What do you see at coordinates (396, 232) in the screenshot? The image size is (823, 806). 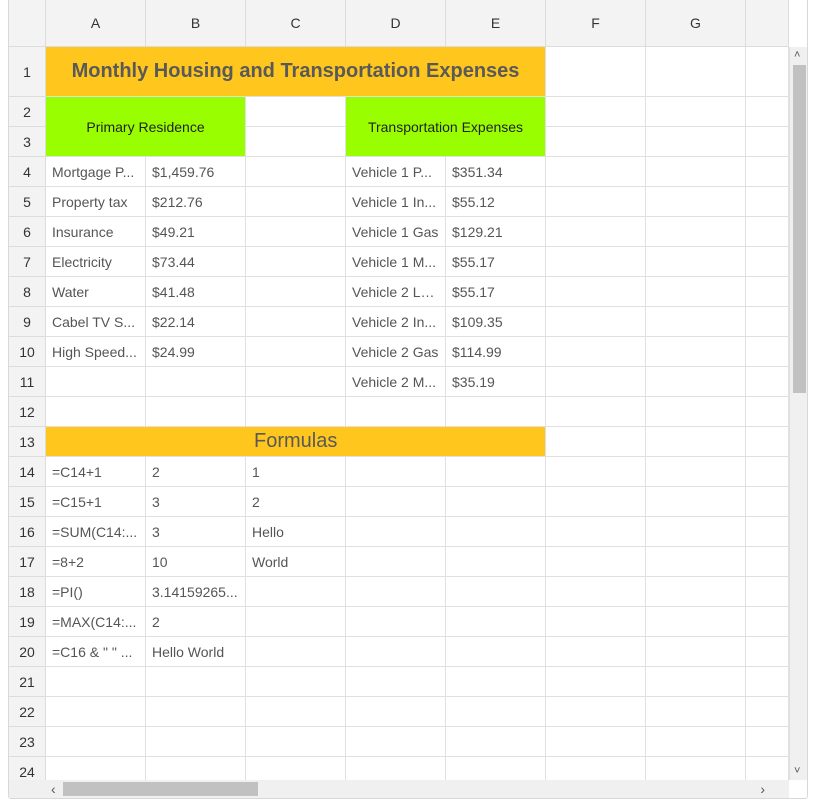 I see `transport-label-cell: Vehicle 1 Gas` at bounding box center [396, 232].